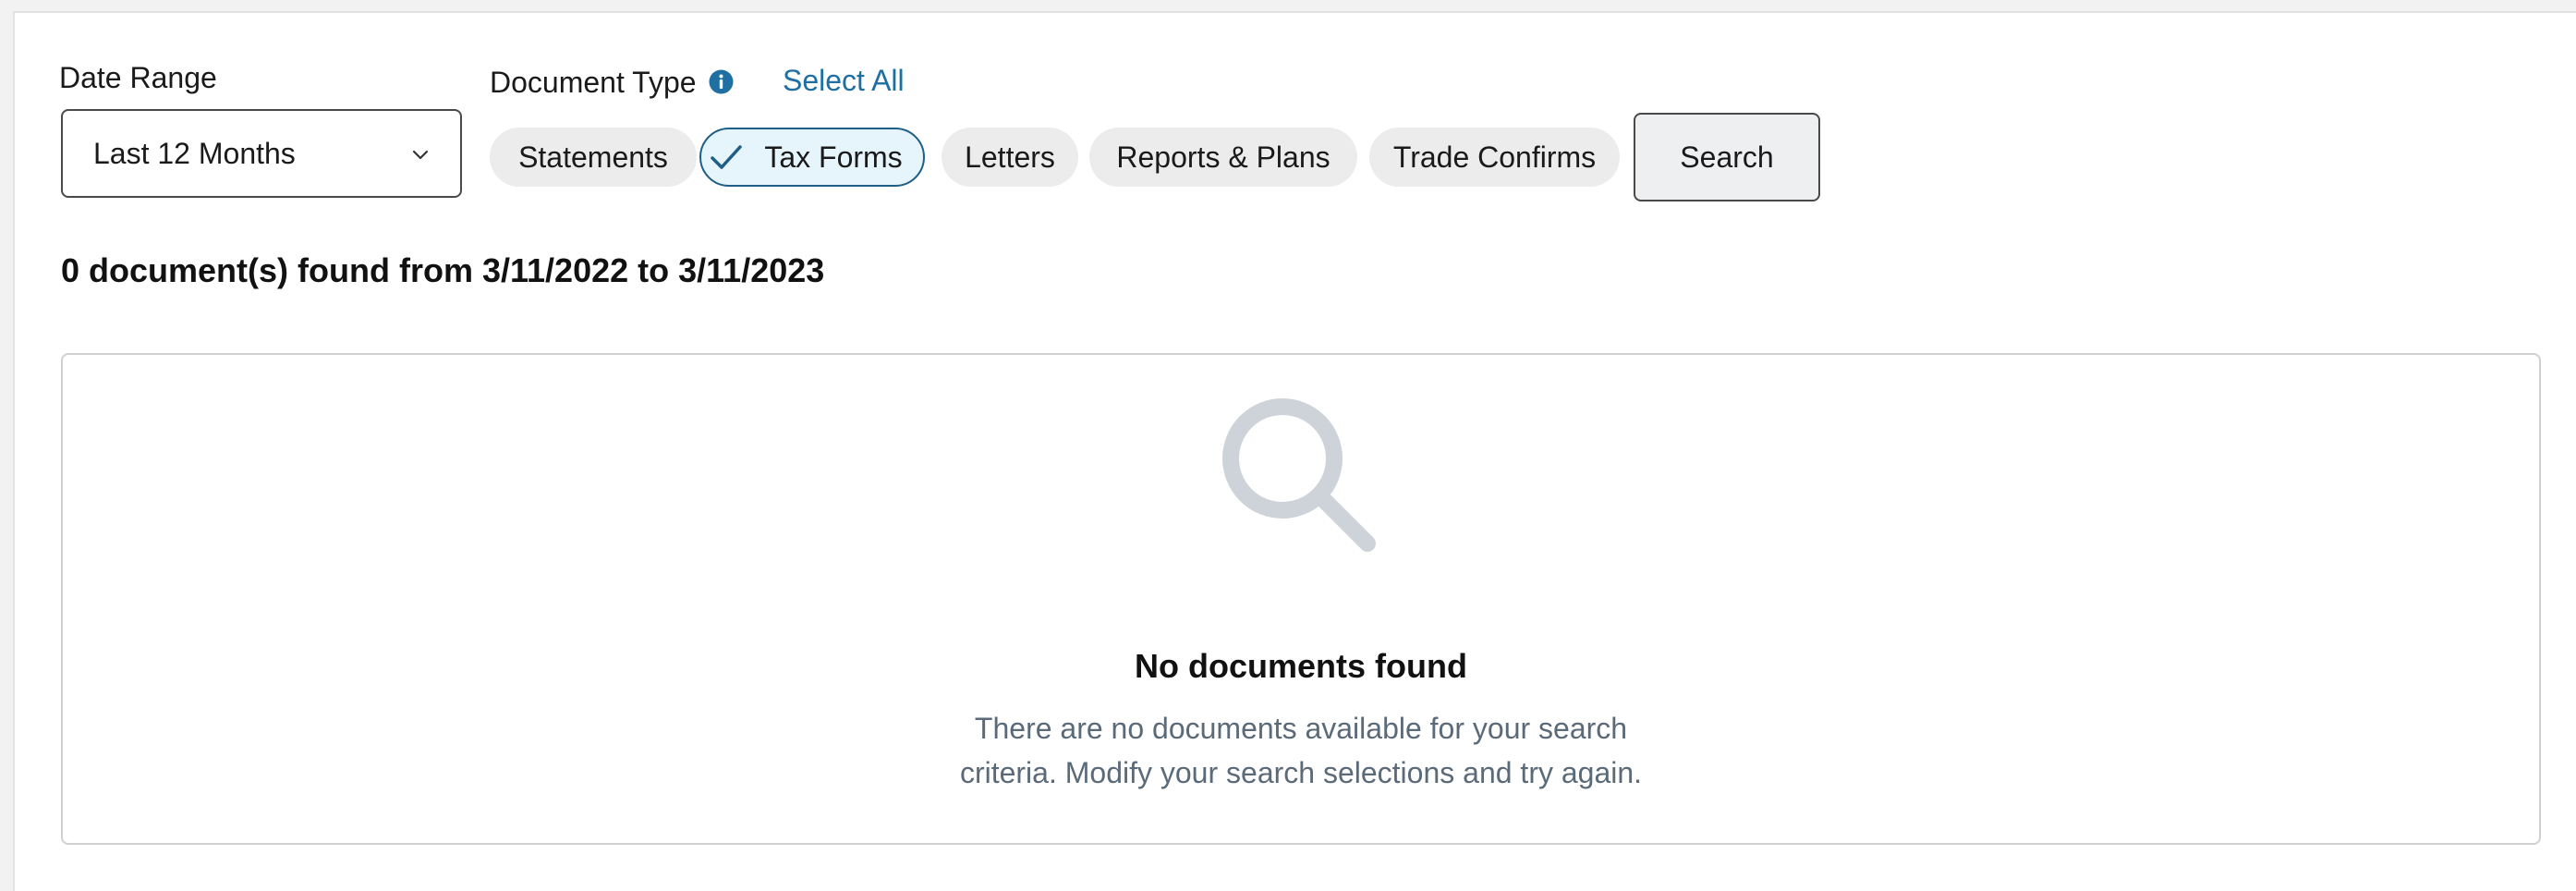 Image resolution: width=2576 pixels, height=891 pixels. What do you see at coordinates (1299, 475) in the screenshot?
I see `search-icon` at bounding box center [1299, 475].